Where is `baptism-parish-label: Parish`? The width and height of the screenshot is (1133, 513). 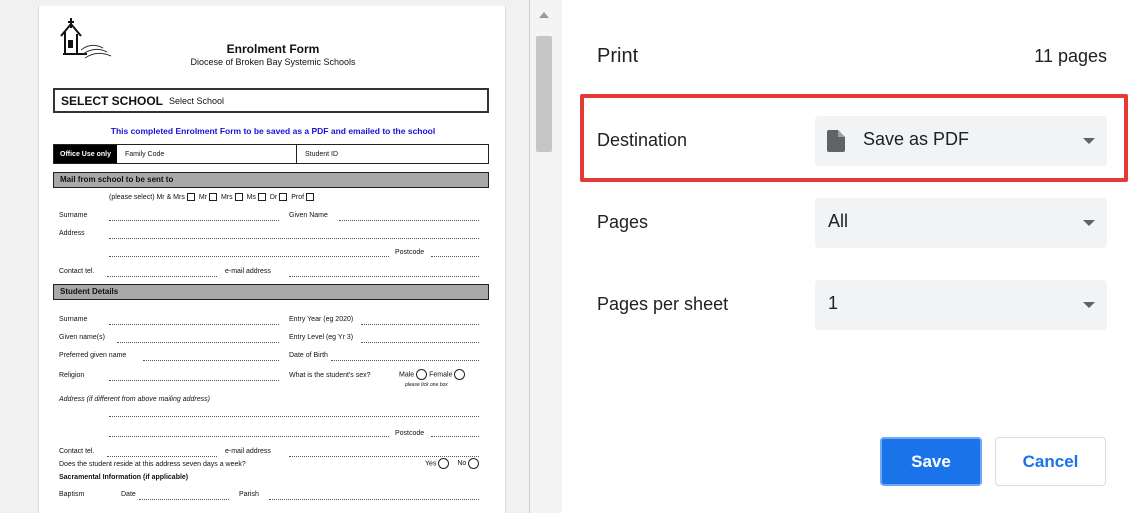 baptism-parish-label: Parish is located at coordinates (249, 494).